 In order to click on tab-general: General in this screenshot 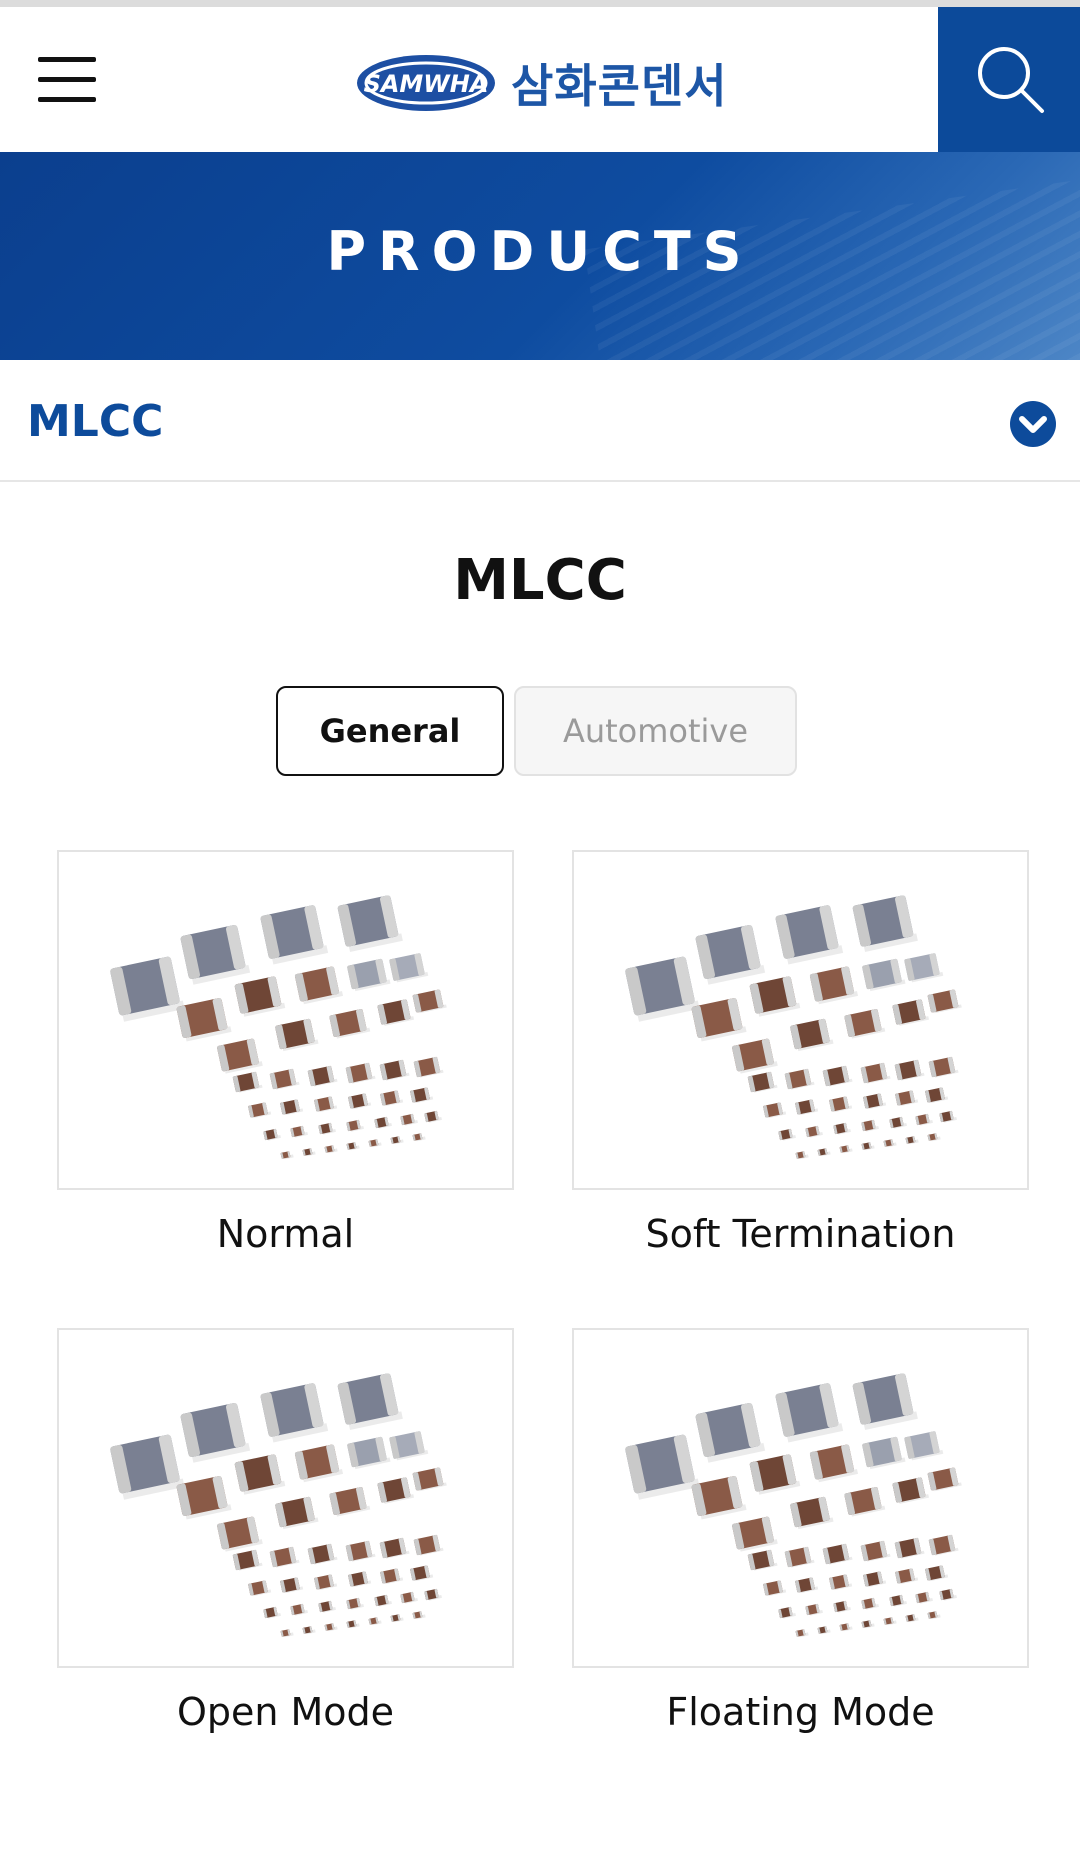, I will do `click(390, 731)`.